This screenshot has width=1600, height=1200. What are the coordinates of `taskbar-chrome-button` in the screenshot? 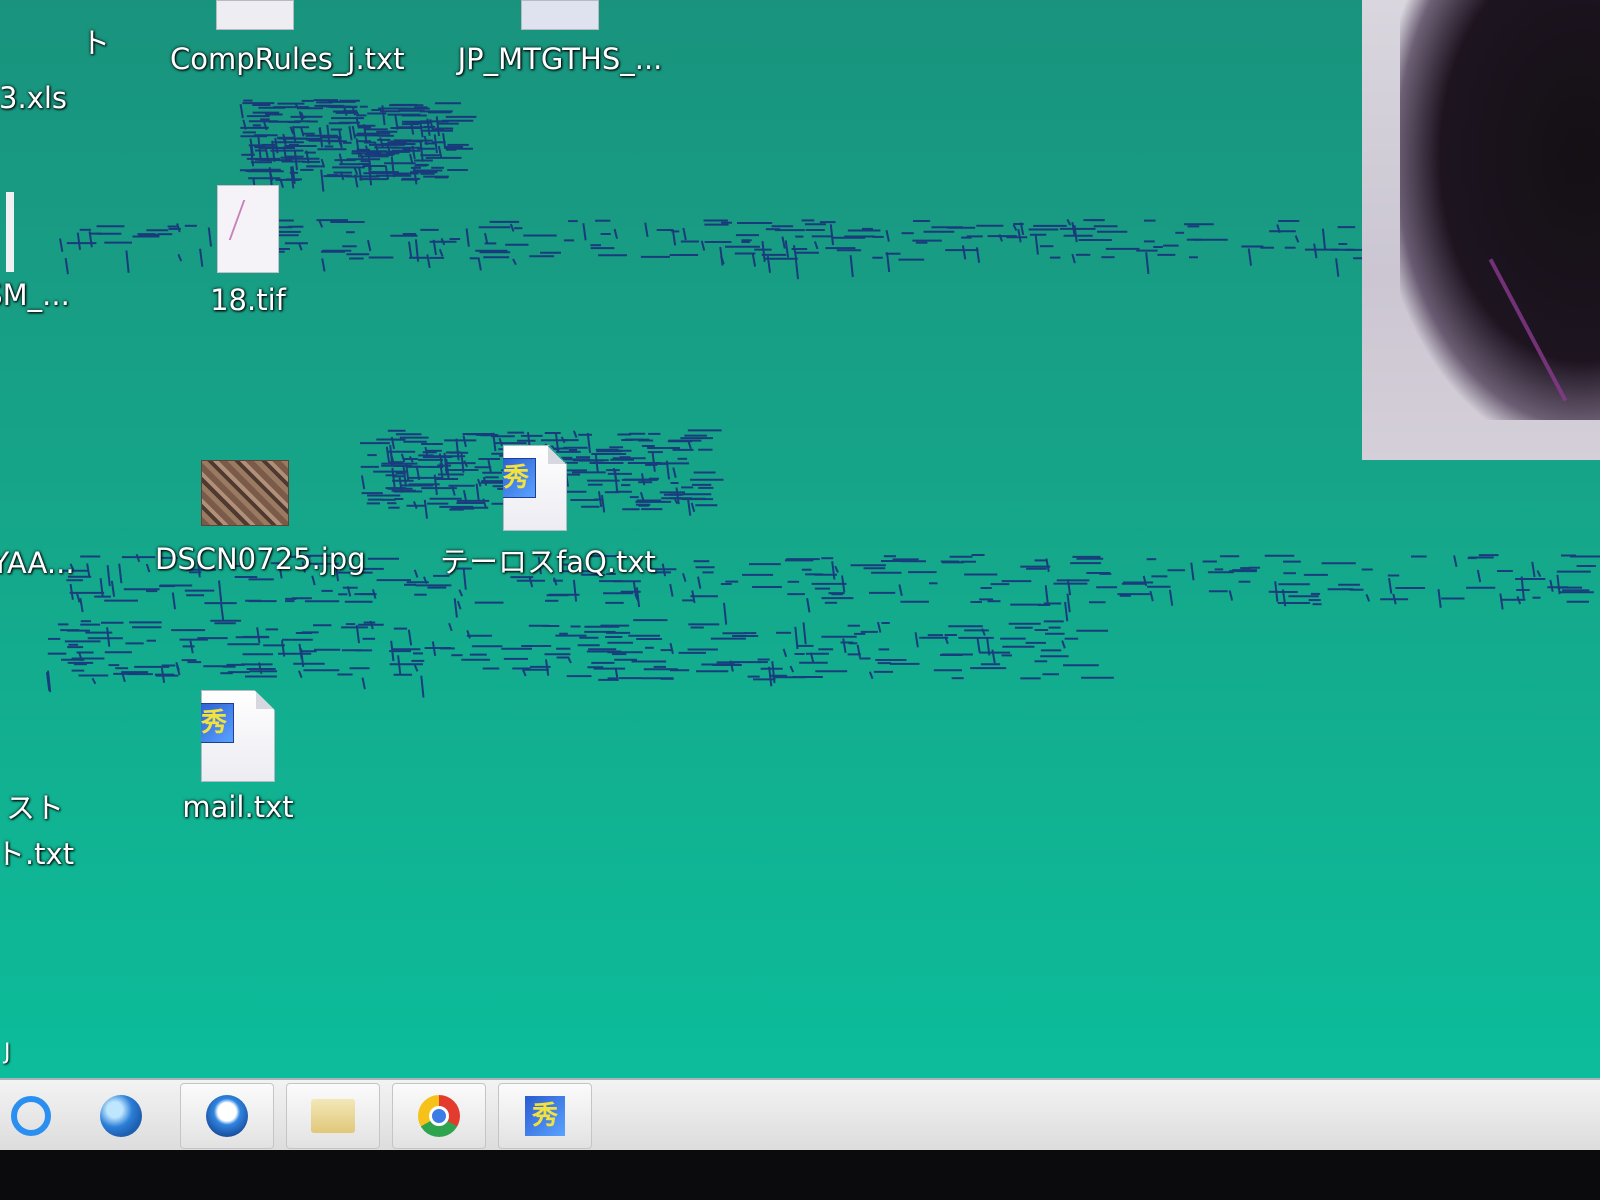 It's located at (439, 1116).